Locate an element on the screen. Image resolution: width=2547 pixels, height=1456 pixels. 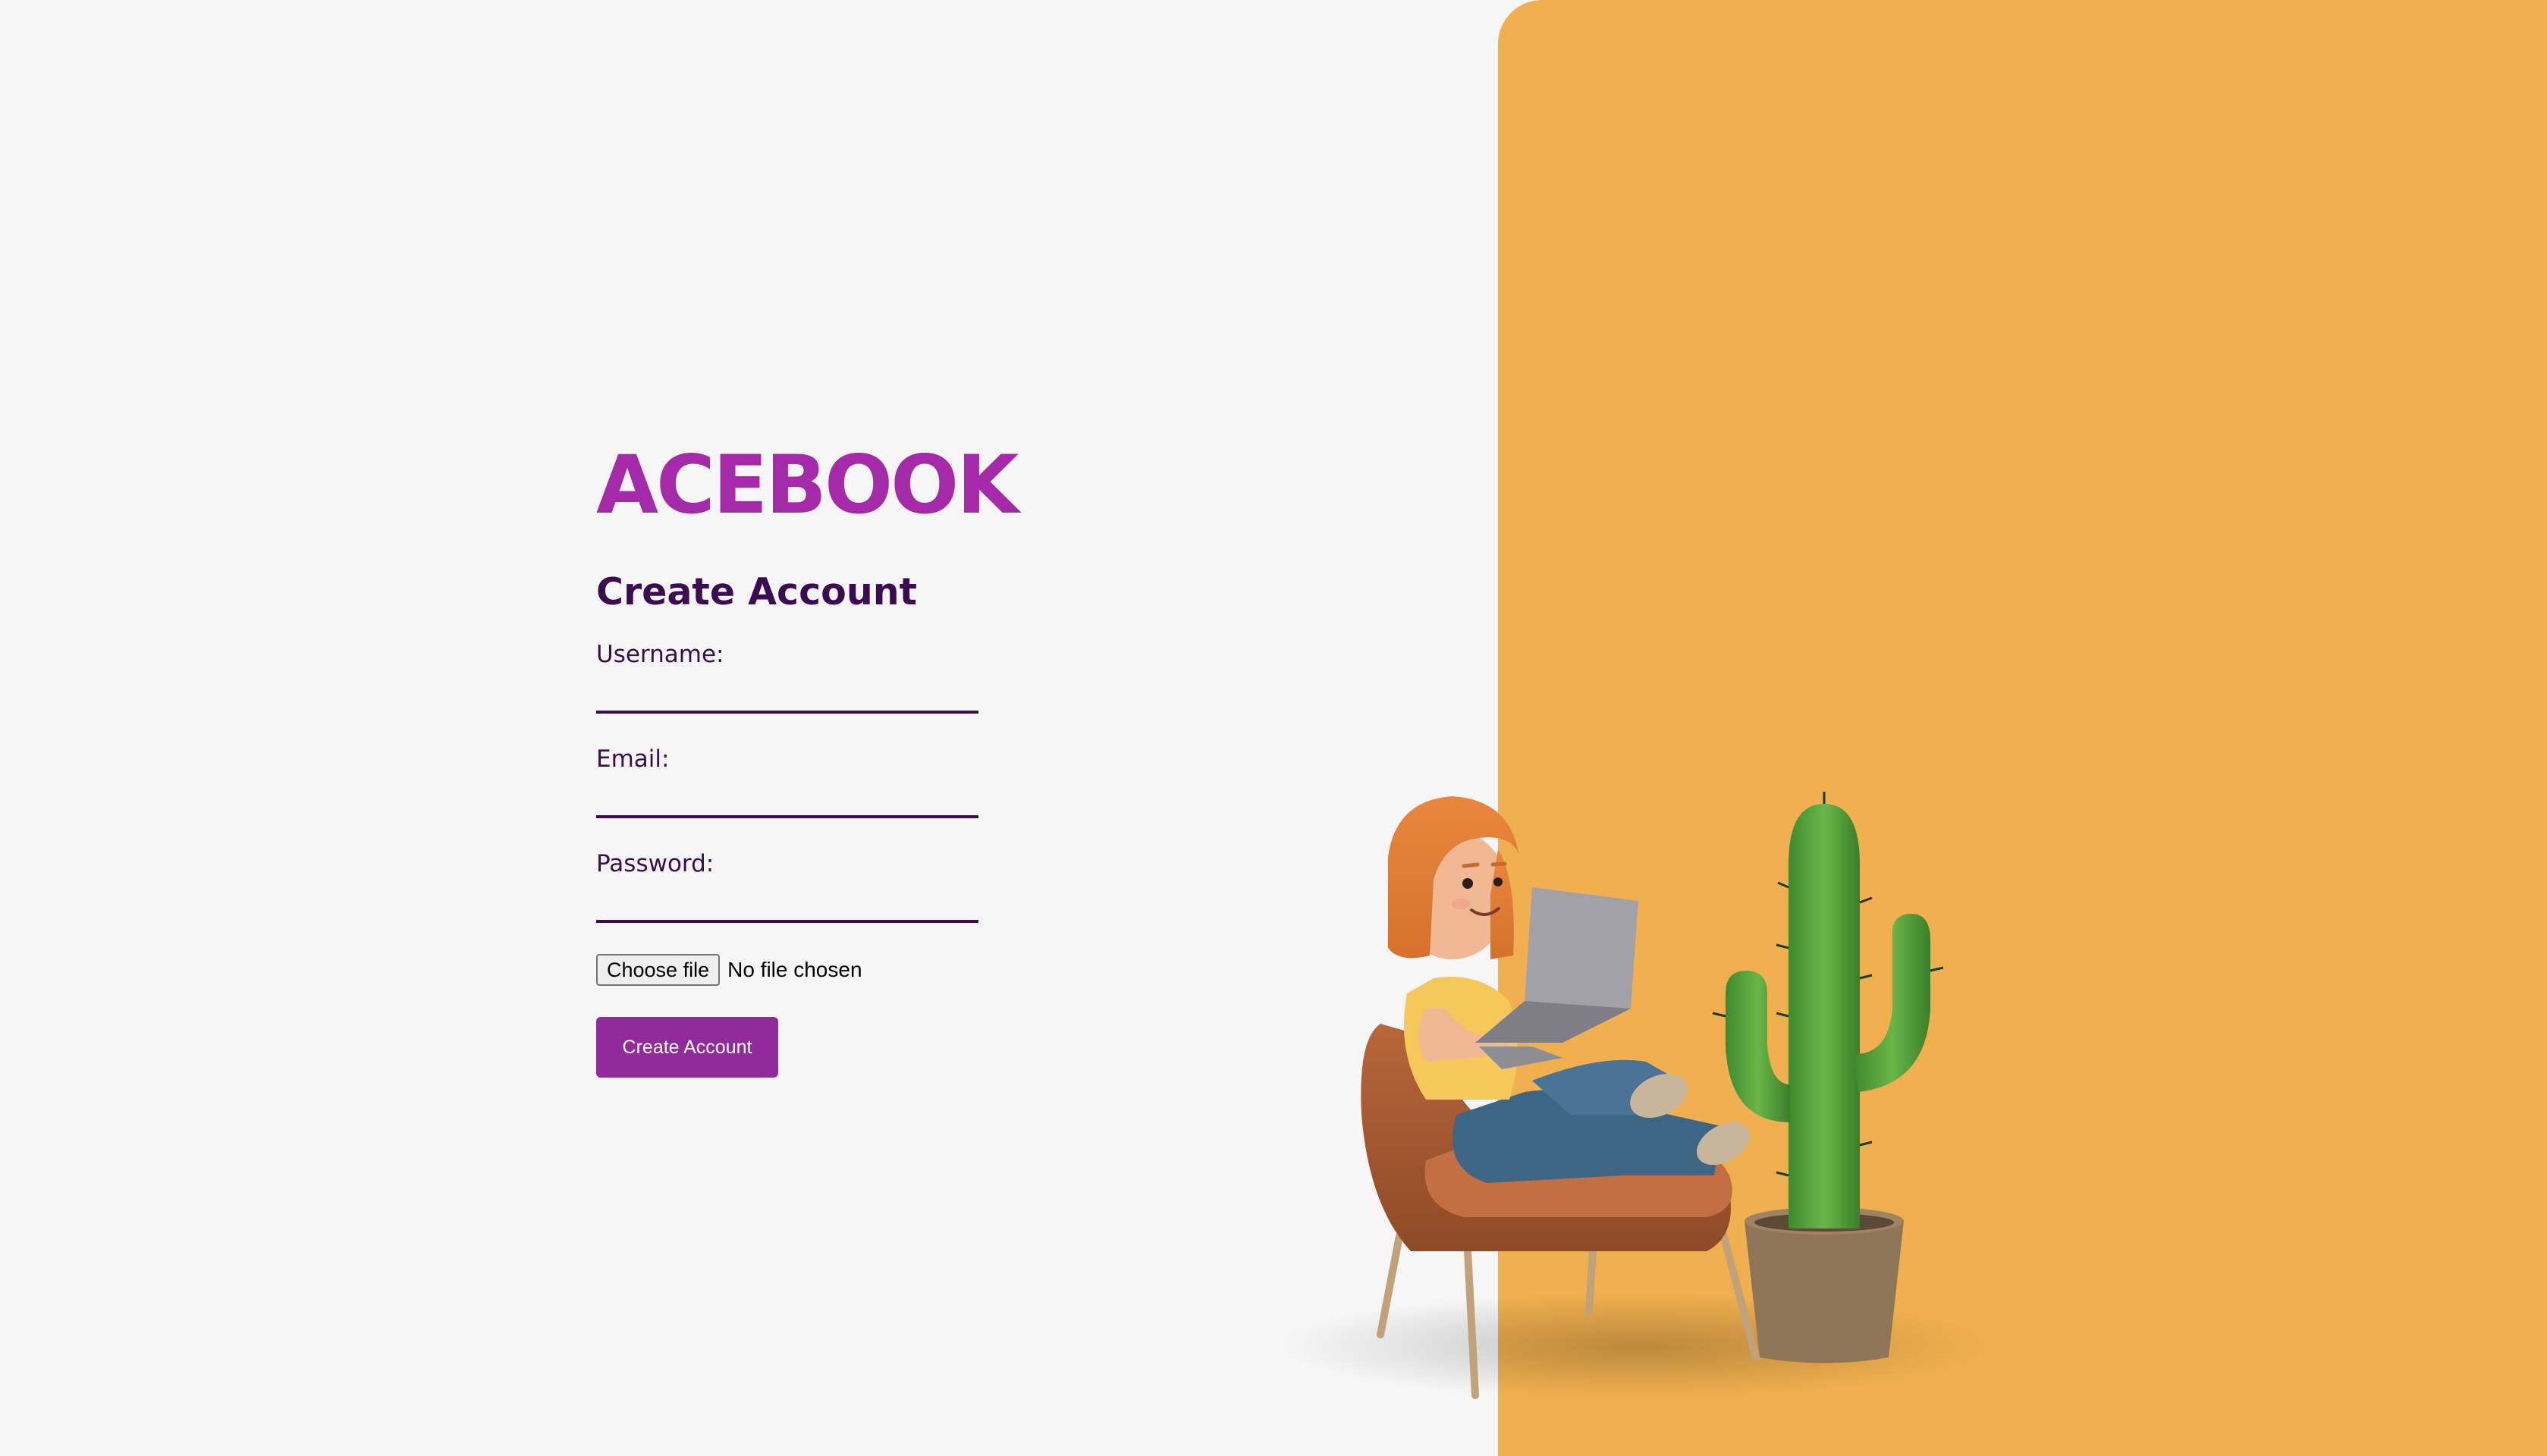
password-label: Password: is located at coordinates (655, 863).